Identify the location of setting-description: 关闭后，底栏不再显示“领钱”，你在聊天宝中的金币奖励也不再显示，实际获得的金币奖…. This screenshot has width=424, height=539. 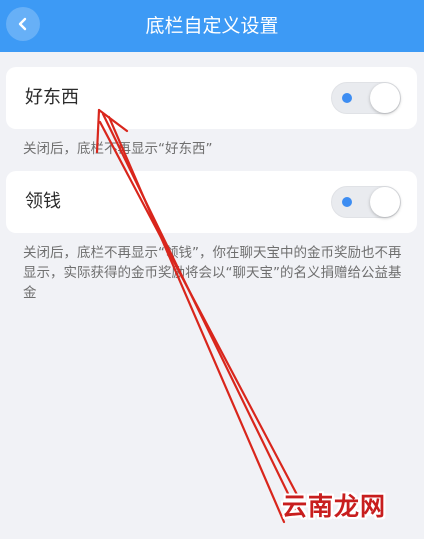
(212, 273).